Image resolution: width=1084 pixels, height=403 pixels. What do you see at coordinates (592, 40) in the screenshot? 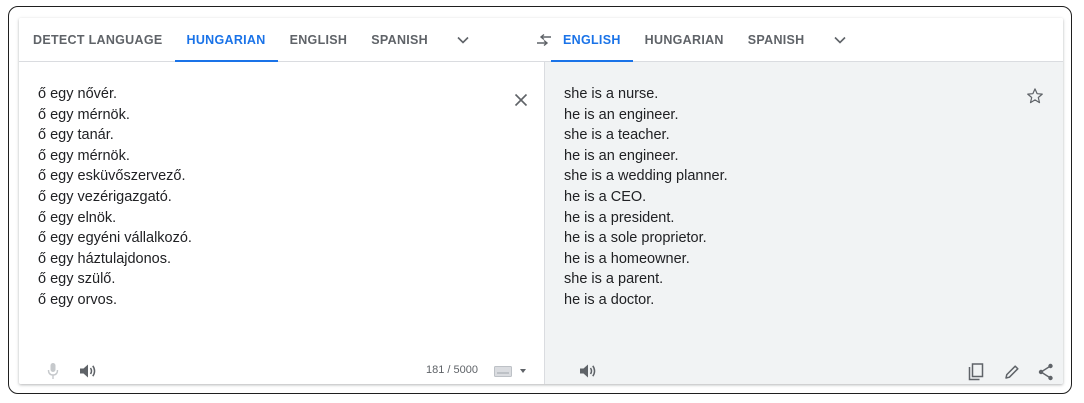
I see `tab-target-english: ENGLISH` at bounding box center [592, 40].